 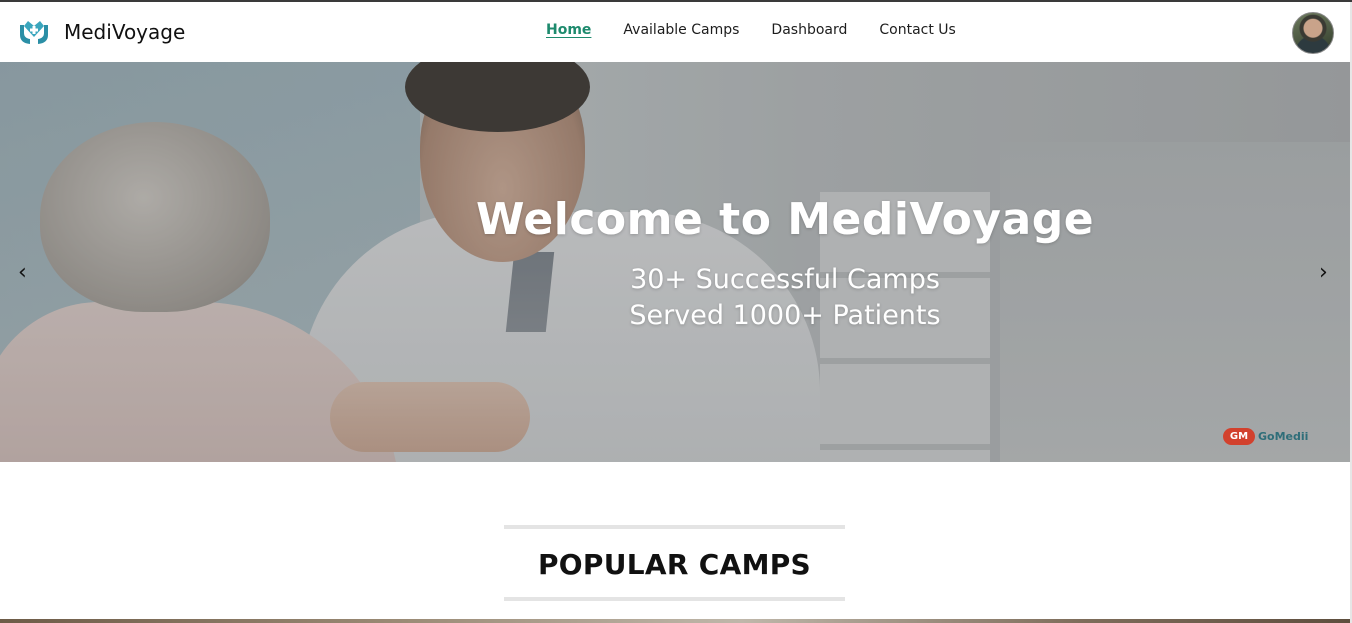 I want to click on next-section-image-edge, so click(x=675, y=621).